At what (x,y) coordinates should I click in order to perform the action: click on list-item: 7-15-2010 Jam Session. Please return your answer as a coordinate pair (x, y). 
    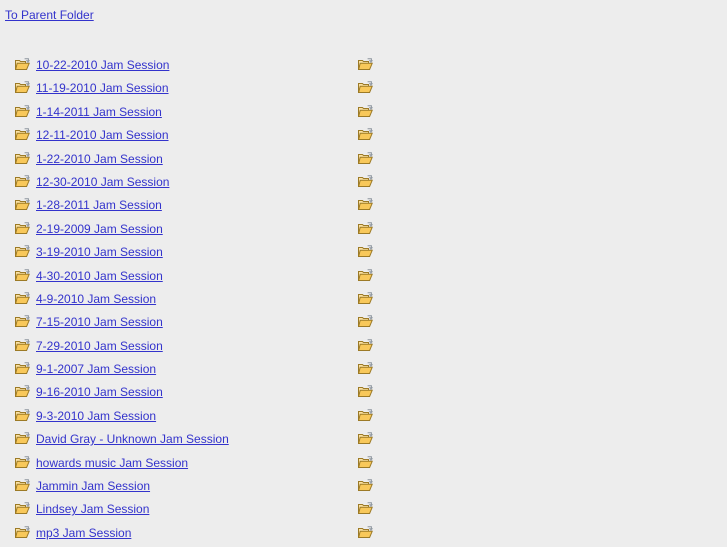
    Looking at the image, I should click on (363, 324).